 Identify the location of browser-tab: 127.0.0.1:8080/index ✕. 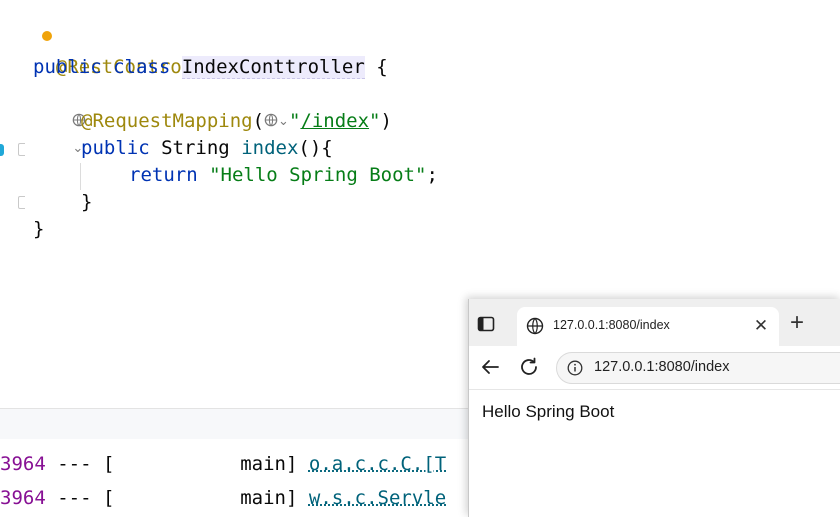
(648, 326).